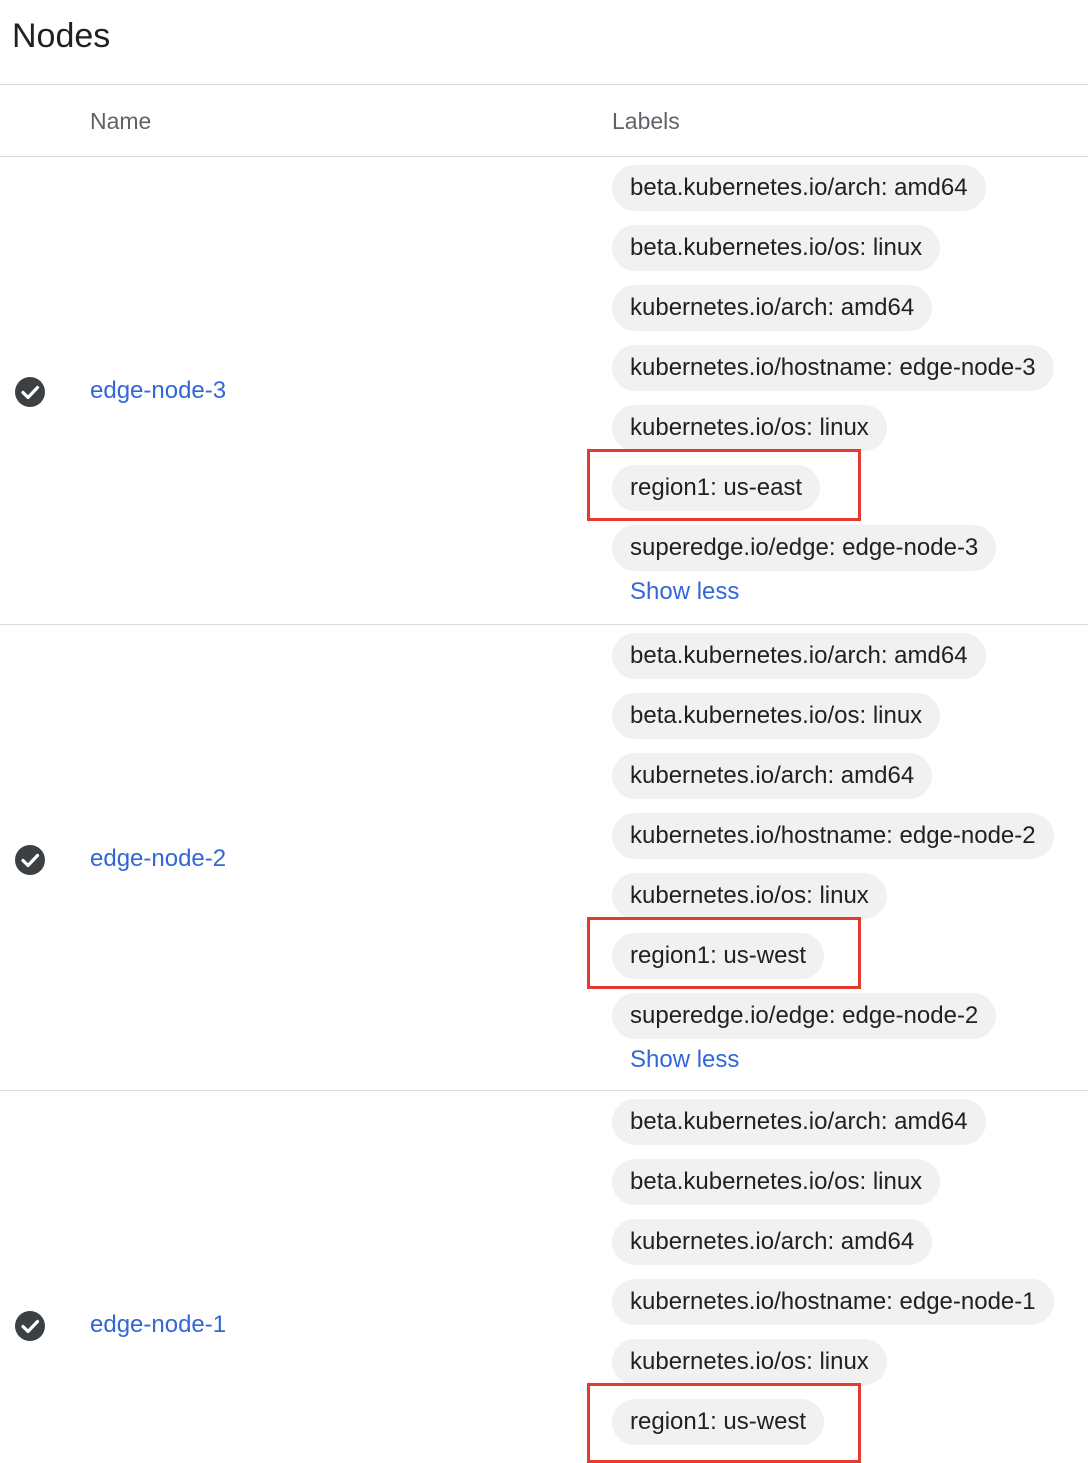 This screenshot has width=1088, height=1463. What do you see at coordinates (833, 1302) in the screenshot?
I see `label-chip: kubernetes.io/hostname: edge-node-1` at bounding box center [833, 1302].